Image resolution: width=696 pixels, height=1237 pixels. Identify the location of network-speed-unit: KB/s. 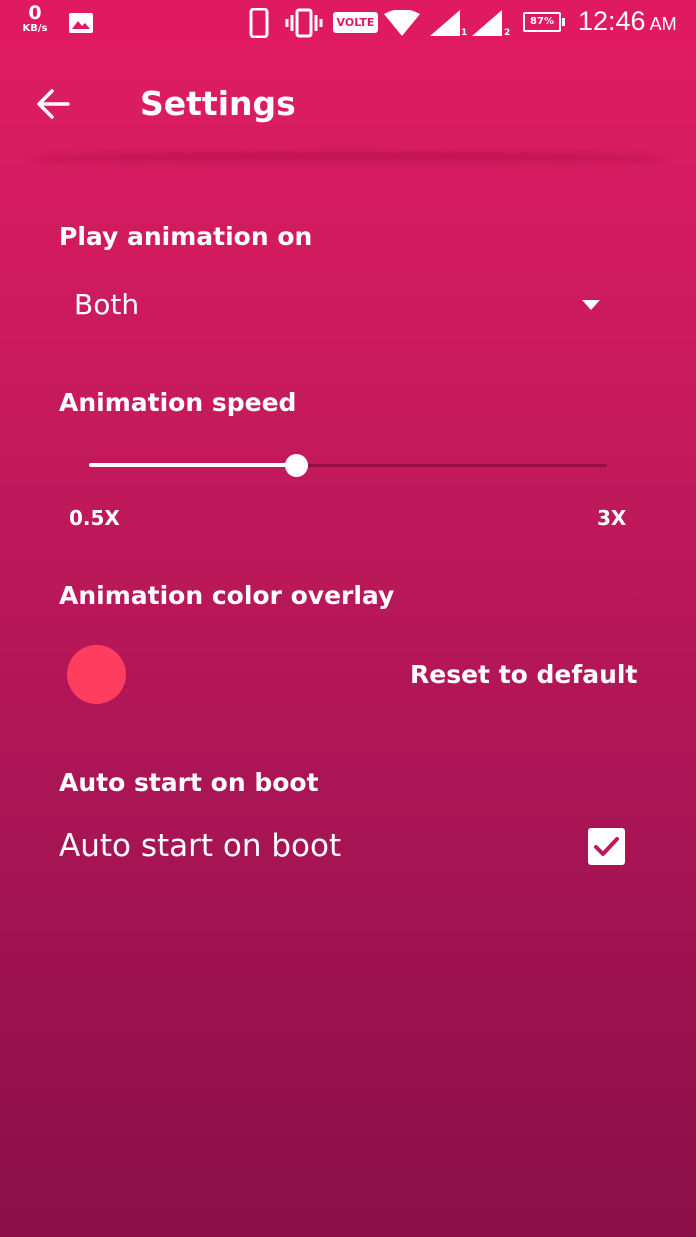
(35, 28).